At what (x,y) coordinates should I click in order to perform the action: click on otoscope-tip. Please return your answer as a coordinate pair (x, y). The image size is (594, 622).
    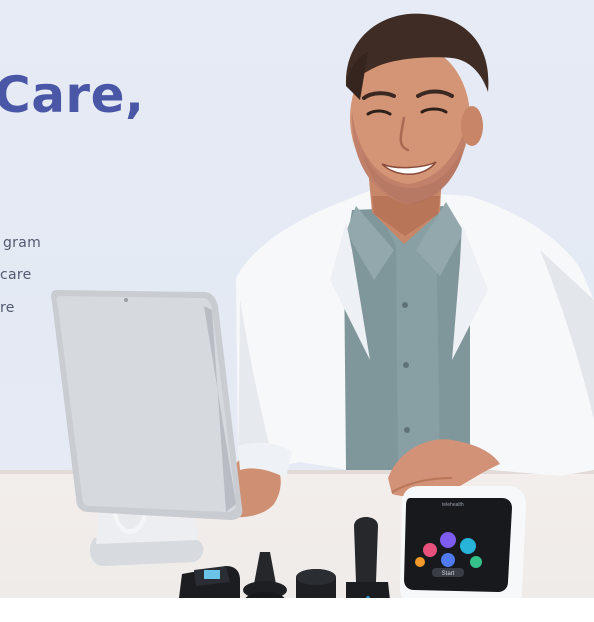
    Looking at the image, I should click on (265, 575).